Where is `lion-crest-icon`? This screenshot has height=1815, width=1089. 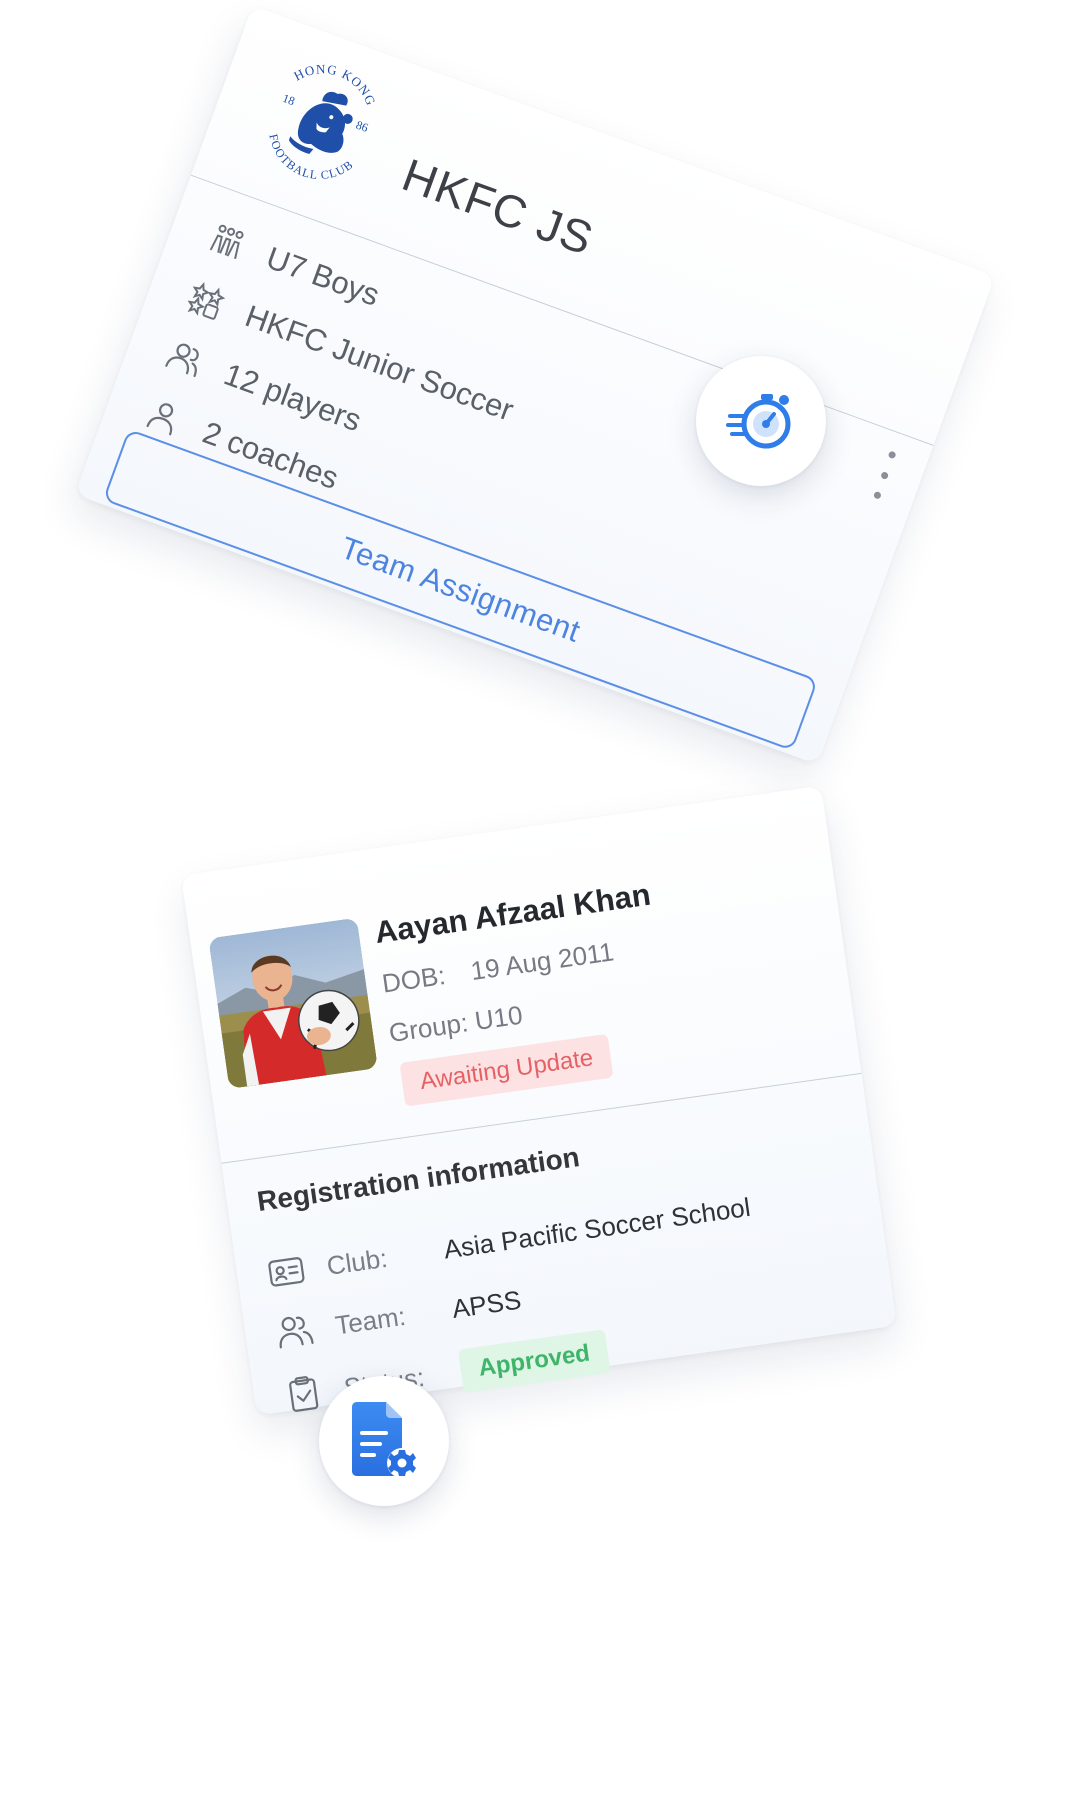
lion-crest-icon is located at coordinates (320, 122).